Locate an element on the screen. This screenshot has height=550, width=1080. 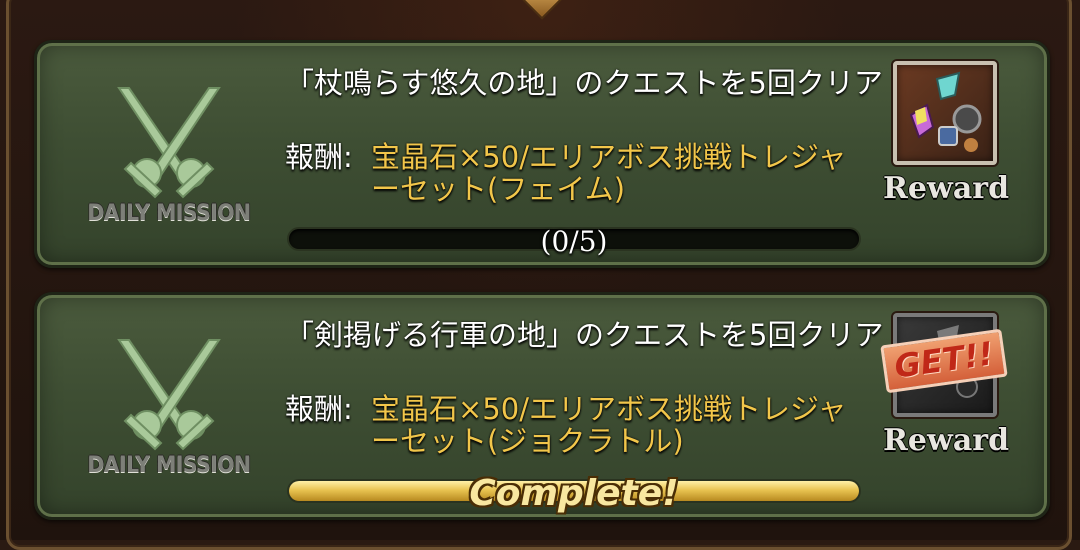
reward-button: Reward is located at coordinates (946, 156).